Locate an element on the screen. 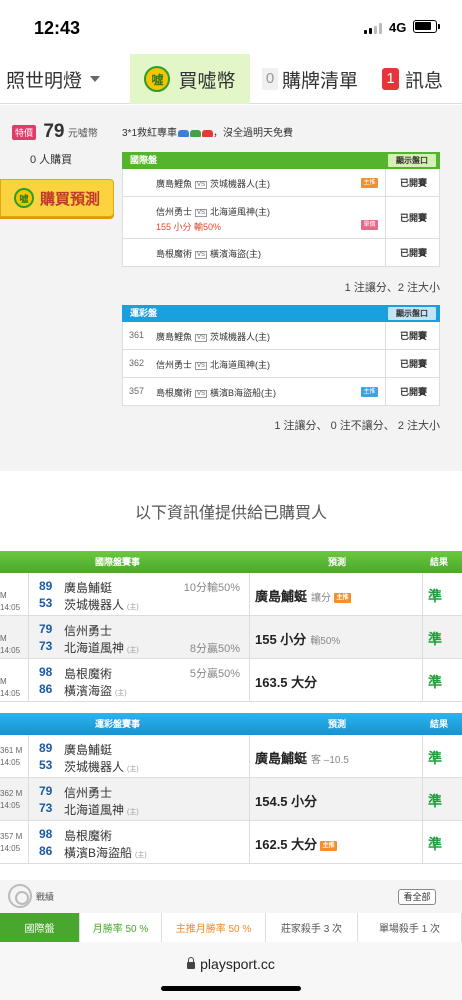 Image resolution: width=462 pixels, height=1000 pixels. tab-cart: 0 購牌清單 is located at coordinates (314, 79).